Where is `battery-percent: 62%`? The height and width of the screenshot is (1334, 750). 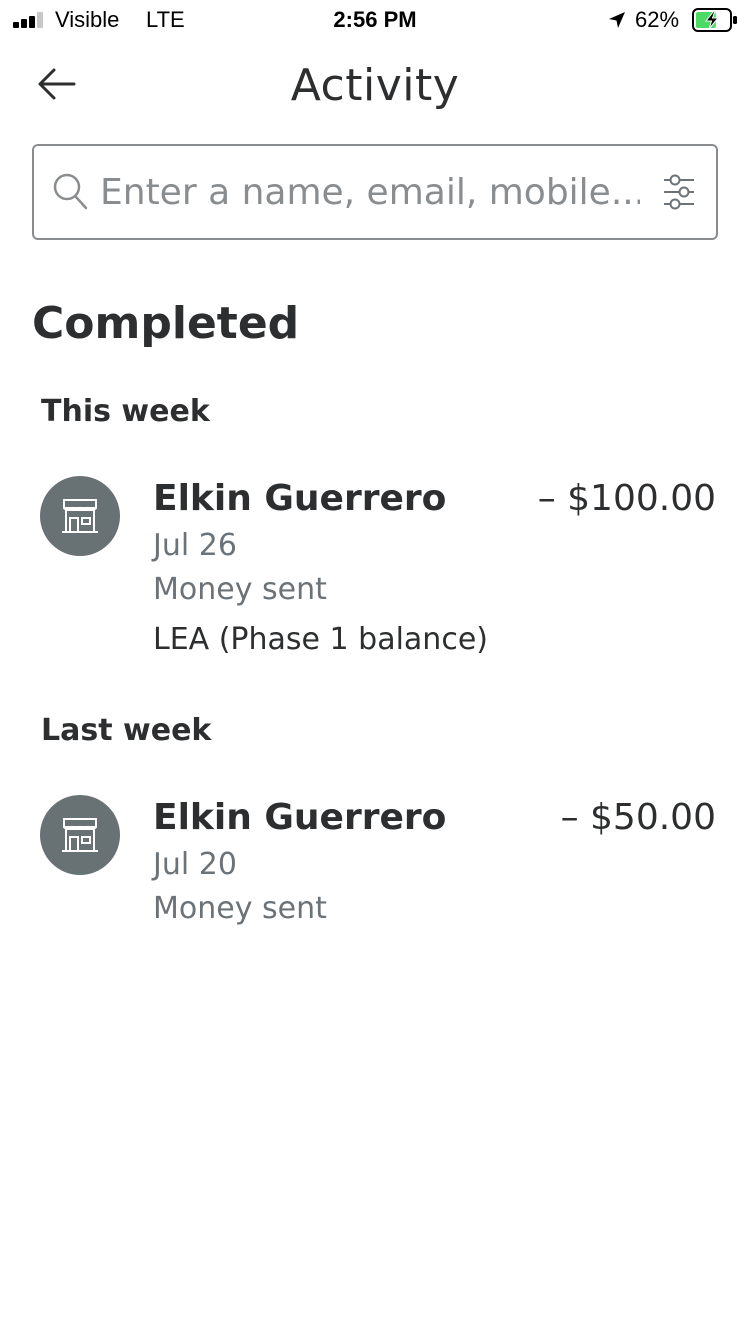
battery-percent: 62% is located at coordinates (657, 19).